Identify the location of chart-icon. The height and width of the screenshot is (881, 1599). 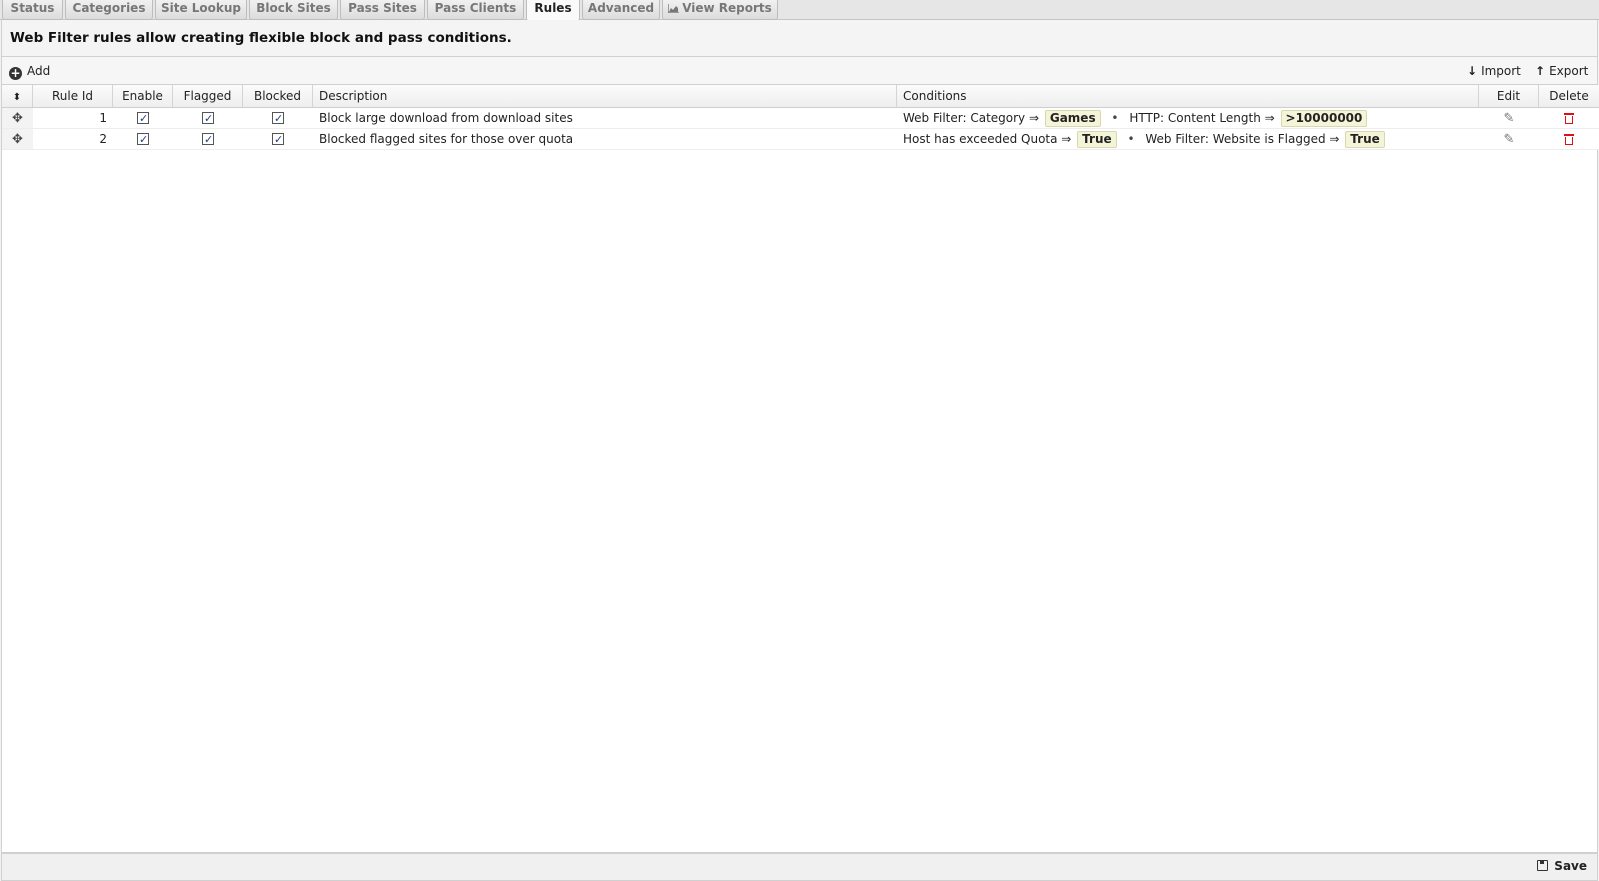
(674, 8).